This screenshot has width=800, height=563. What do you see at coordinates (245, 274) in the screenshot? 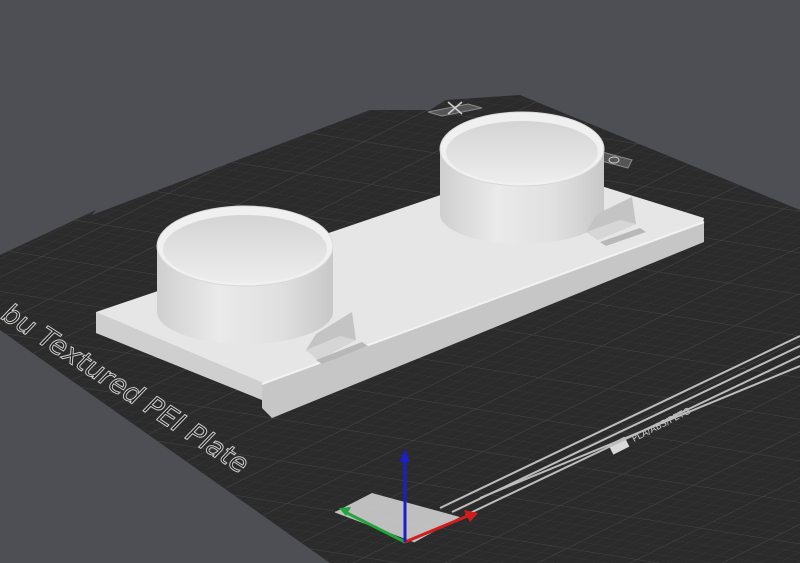
I see `cup-left` at bounding box center [245, 274].